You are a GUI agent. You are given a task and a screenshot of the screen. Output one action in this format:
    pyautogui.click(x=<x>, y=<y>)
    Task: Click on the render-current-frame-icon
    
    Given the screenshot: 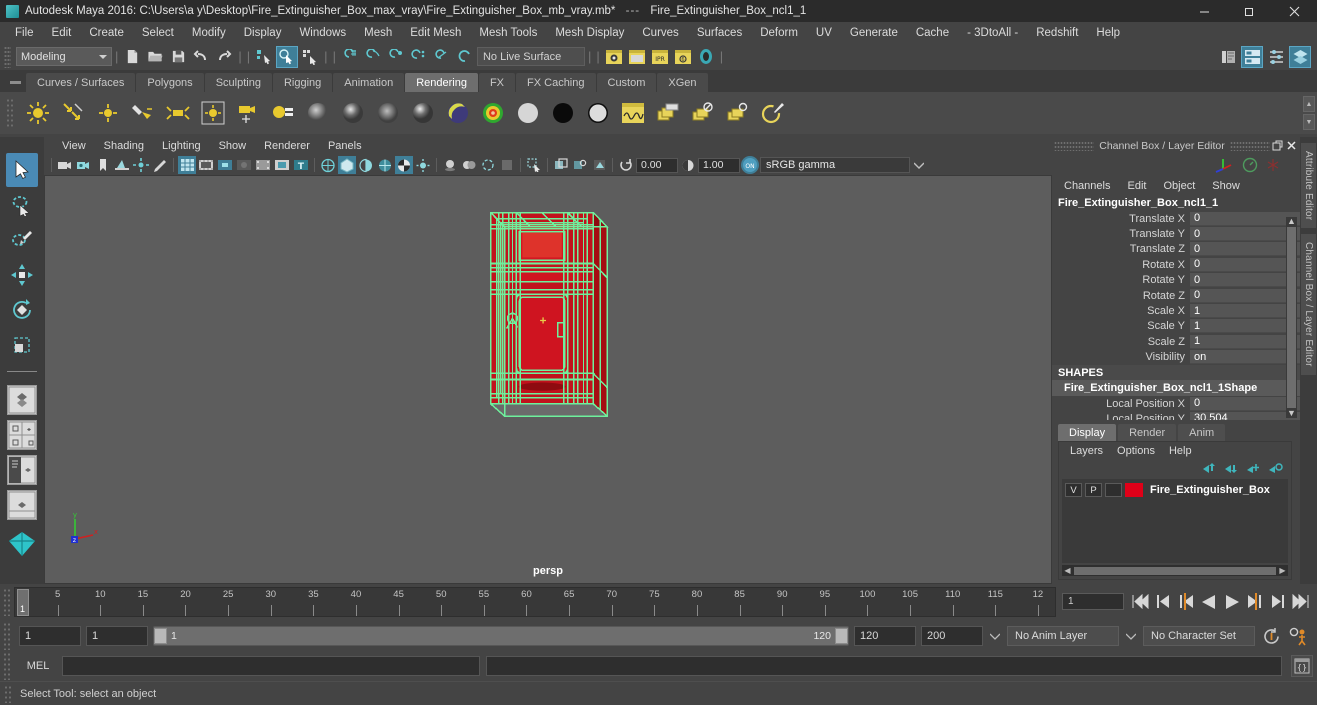 What is the action you would take?
    pyautogui.click(x=614, y=57)
    